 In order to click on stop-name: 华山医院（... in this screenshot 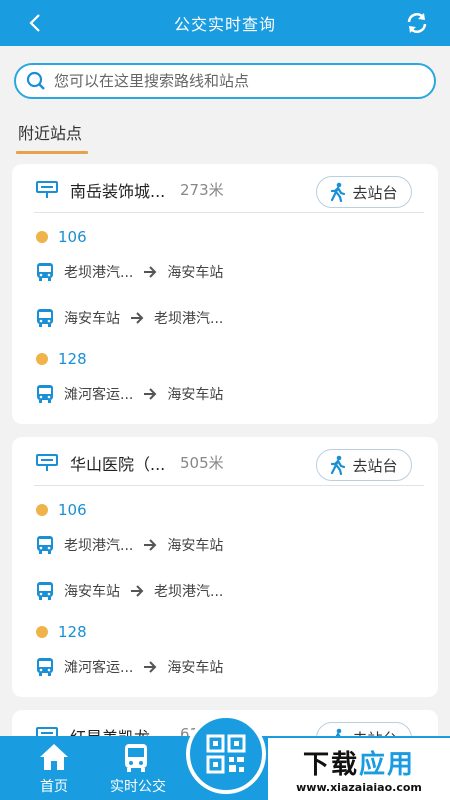, I will do `click(118, 464)`.